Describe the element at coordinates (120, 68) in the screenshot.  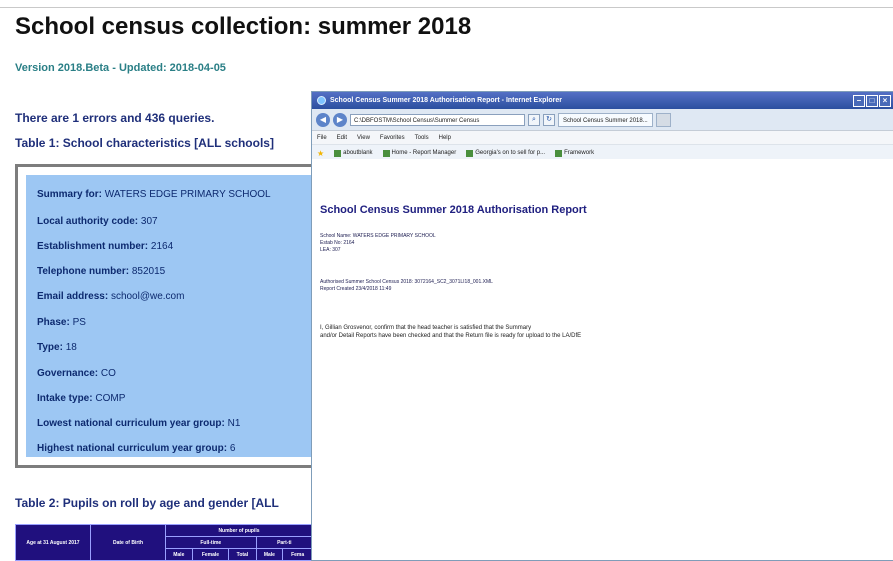
I see `version-label: Version 2018.Beta - Updated: 2018-04-05` at that location.